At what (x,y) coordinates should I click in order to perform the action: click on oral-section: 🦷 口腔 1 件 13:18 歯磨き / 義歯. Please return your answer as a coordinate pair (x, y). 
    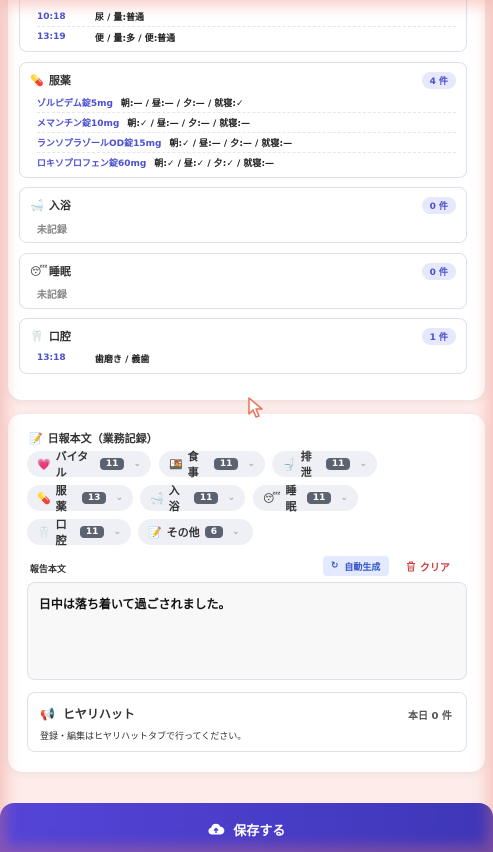
    Looking at the image, I should click on (243, 346).